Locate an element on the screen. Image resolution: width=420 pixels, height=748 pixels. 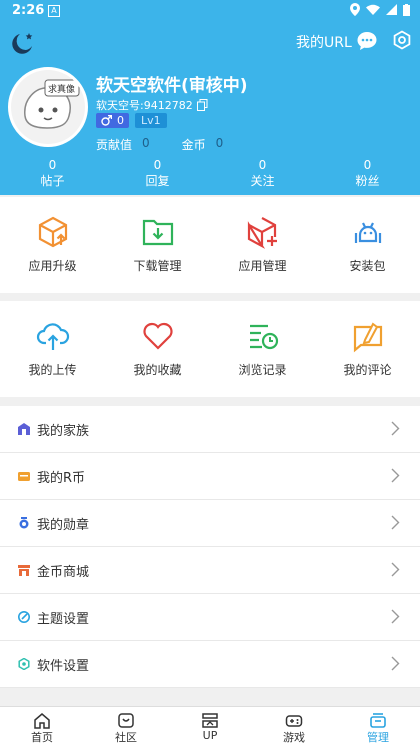
wifi-icon is located at coordinates (373, 9).